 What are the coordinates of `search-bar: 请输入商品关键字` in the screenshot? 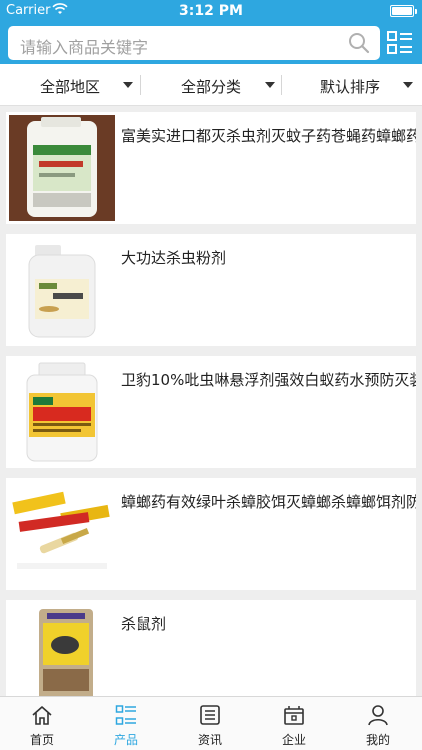 It's located at (211, 43).